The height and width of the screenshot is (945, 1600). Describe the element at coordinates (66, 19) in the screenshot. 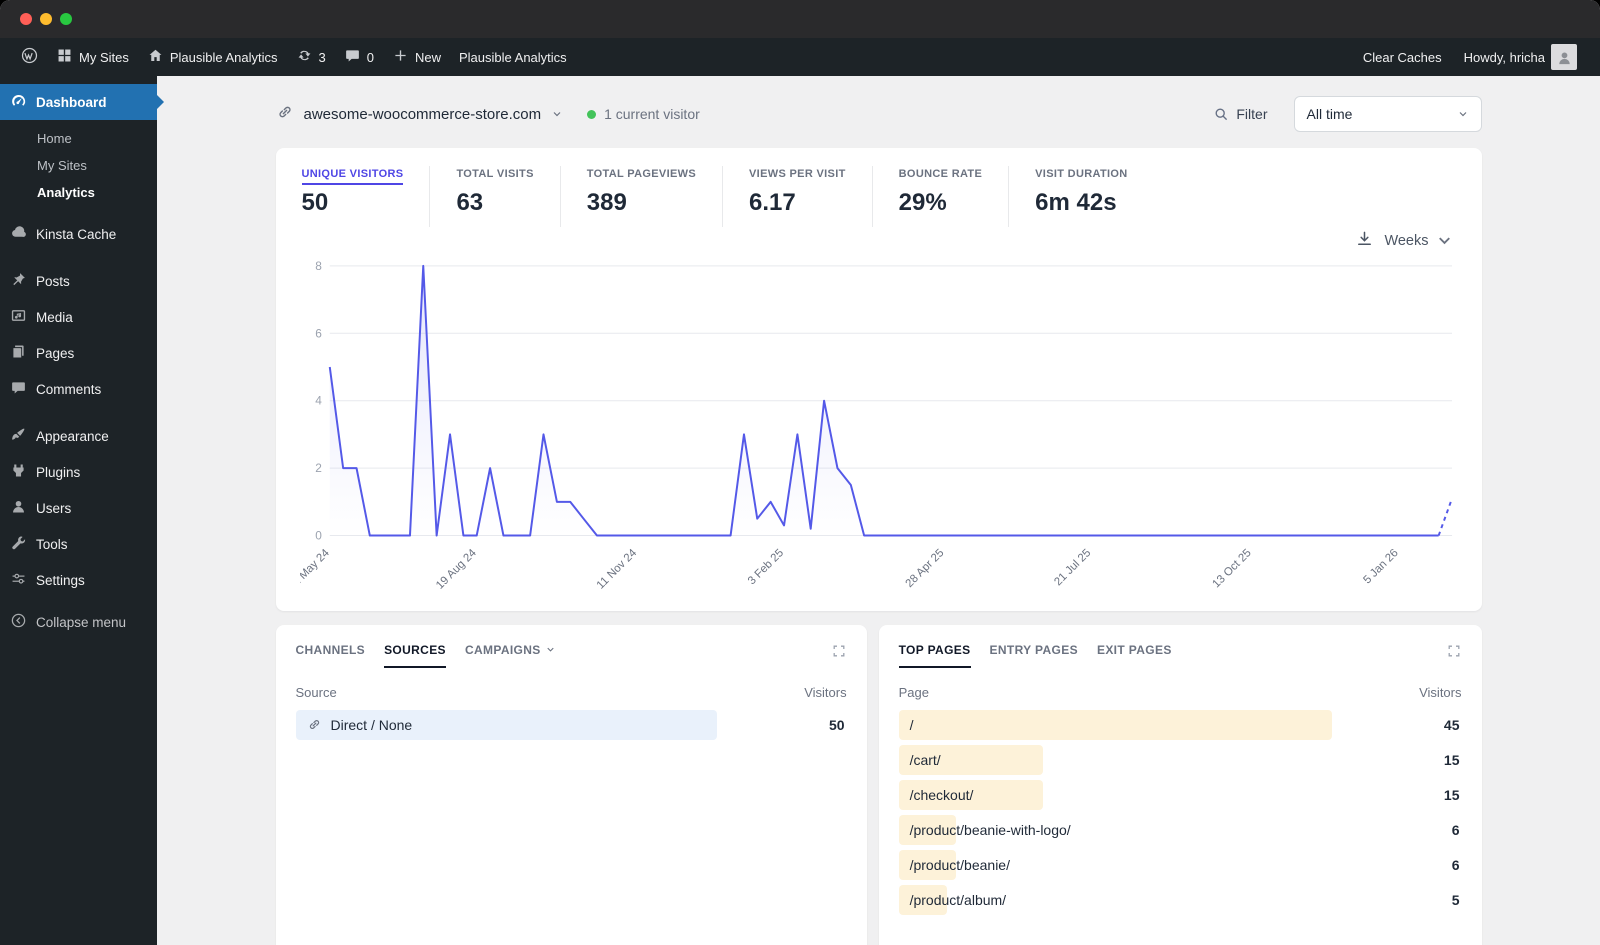

I see `zoom-window-button` at that location.